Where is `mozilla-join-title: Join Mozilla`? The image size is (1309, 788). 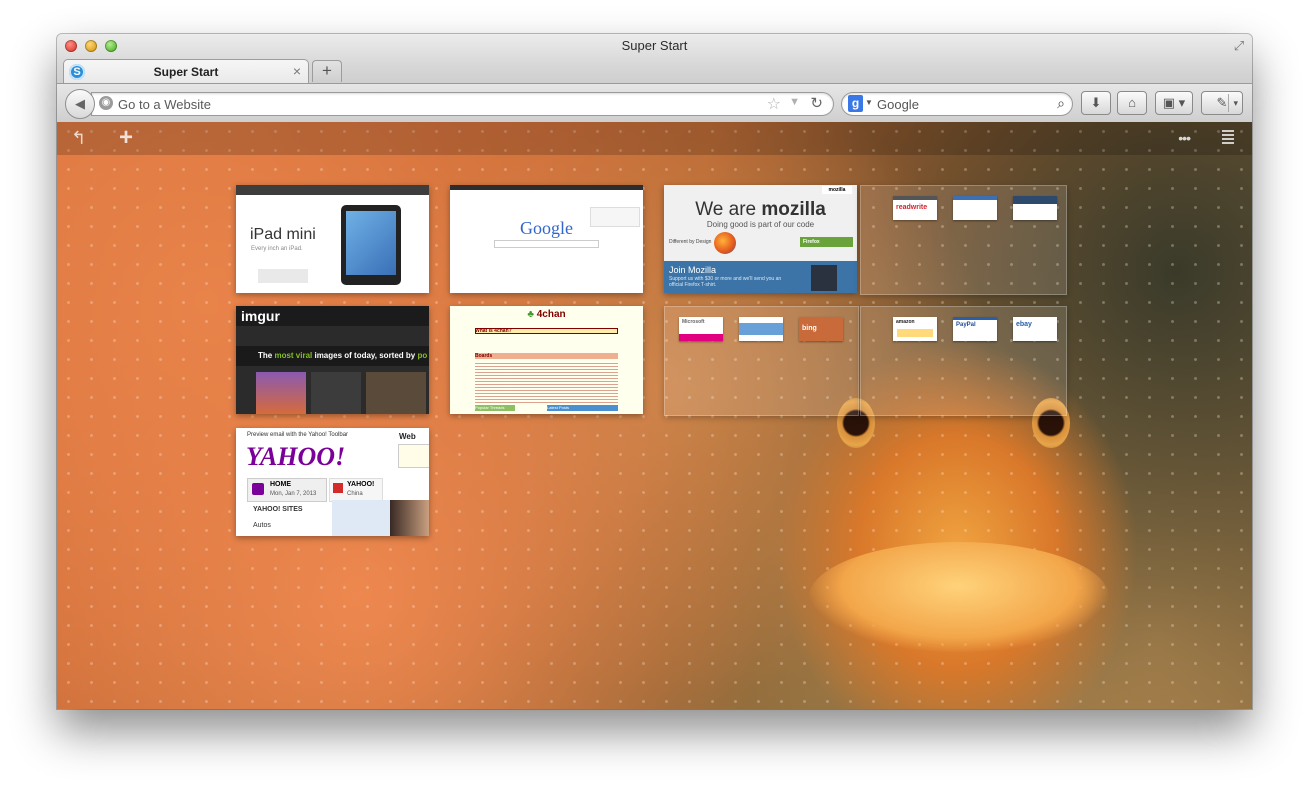 mozilla-join-title: Join Mozilla is located at coordinates (693, 270).